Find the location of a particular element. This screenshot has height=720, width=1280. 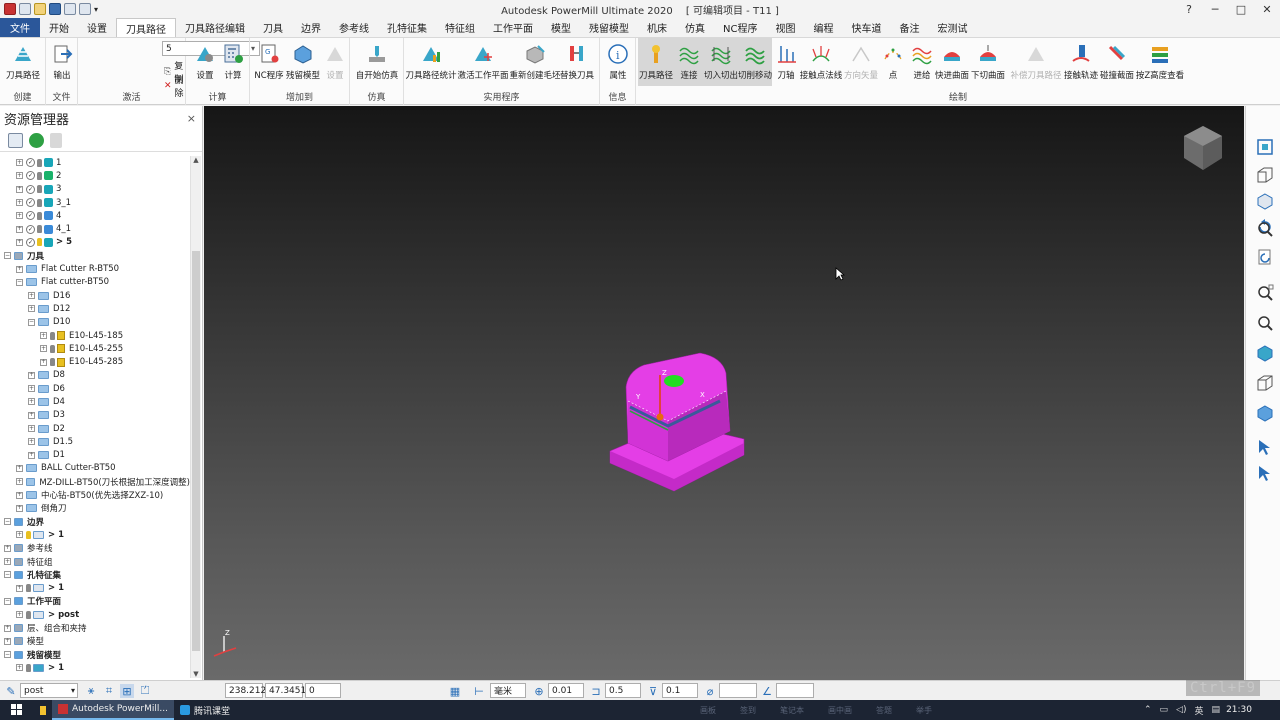

tab-tool: 刀具 is located at coordinates (273, 27).